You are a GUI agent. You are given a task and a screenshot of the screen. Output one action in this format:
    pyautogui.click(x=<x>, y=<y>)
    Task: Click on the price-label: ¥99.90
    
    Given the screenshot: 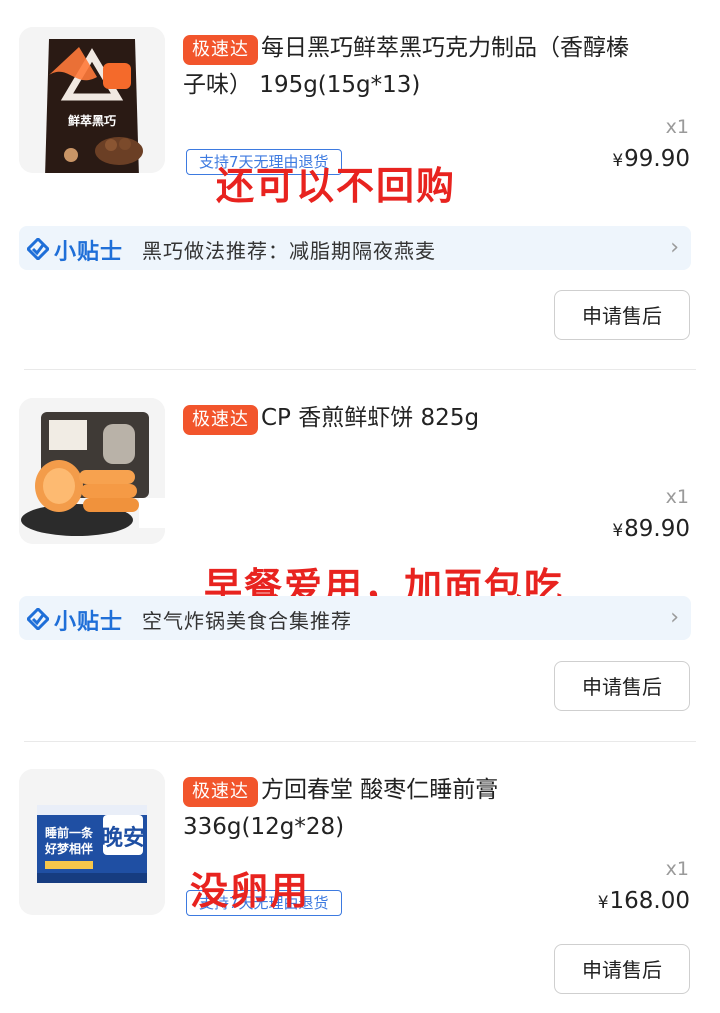 What is the action you would take?
    pyautogui.click(x=651, y=159)
    